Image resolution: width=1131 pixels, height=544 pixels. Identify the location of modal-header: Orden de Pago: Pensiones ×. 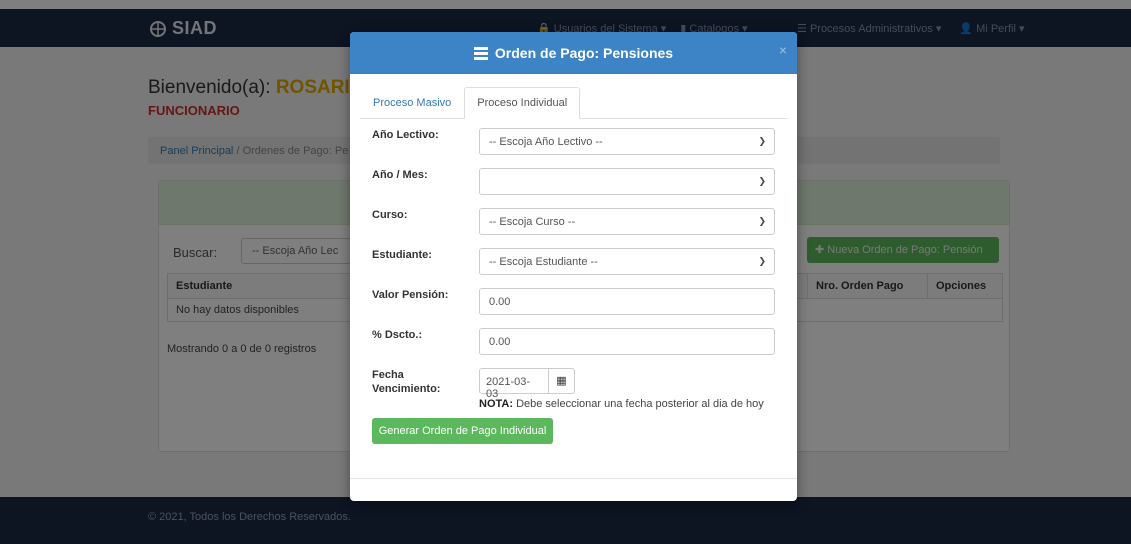
(573, 53).